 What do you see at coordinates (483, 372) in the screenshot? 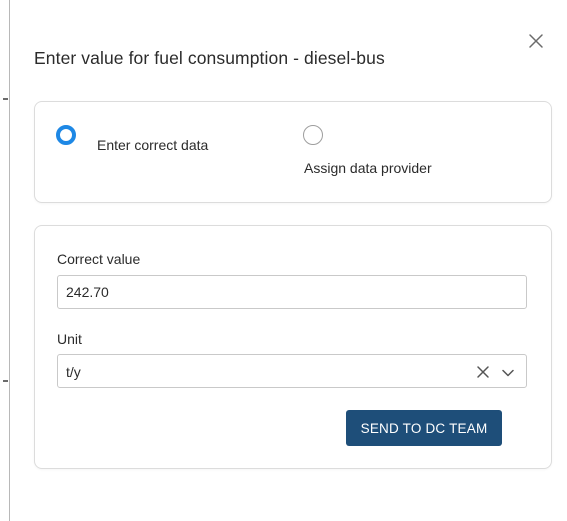
I see `clear-icon` at bounding box center [483, 372].